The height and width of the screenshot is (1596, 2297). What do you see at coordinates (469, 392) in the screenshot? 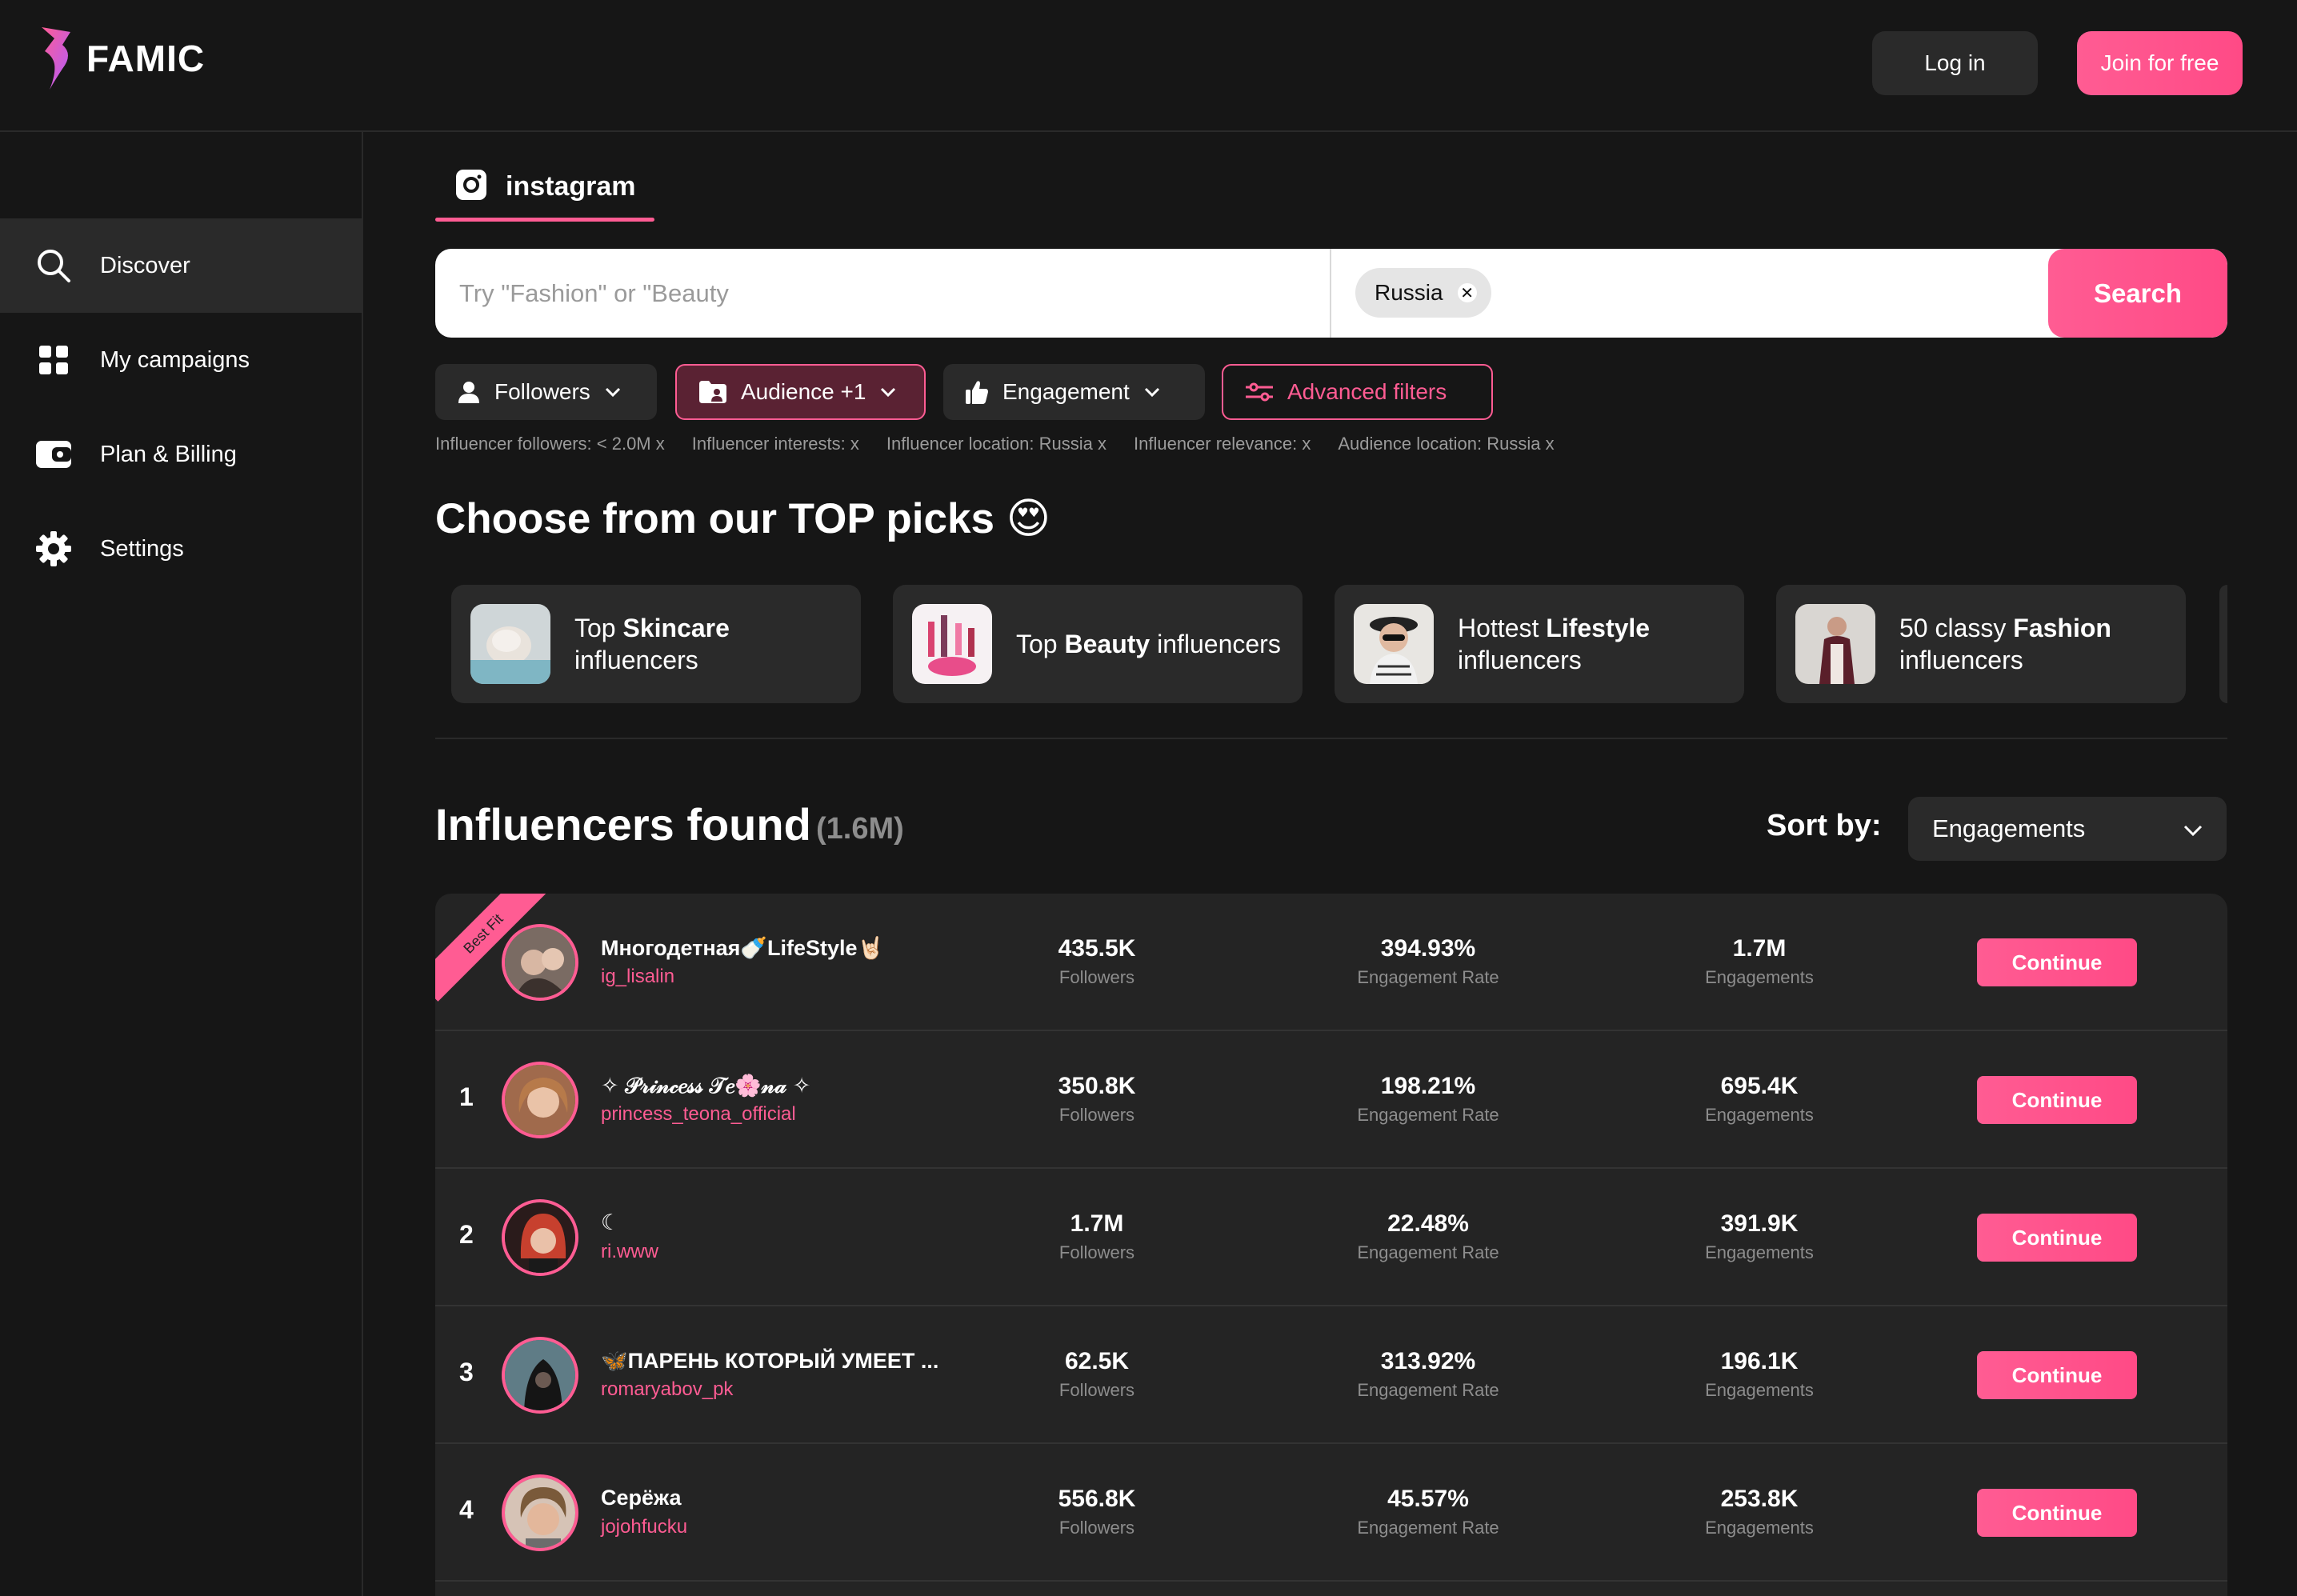
I see `user-icon` at bounding box center [469, 392].